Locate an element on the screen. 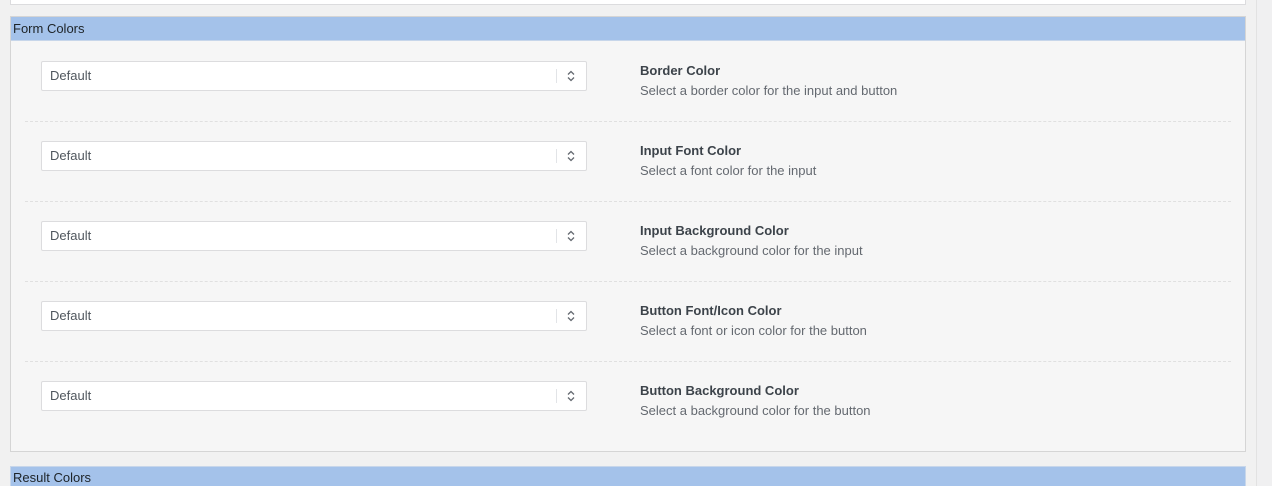 The width and height of the screenshot is (1272, 486). result-colors-section: Result Colors is located at coordinates (628, 476).